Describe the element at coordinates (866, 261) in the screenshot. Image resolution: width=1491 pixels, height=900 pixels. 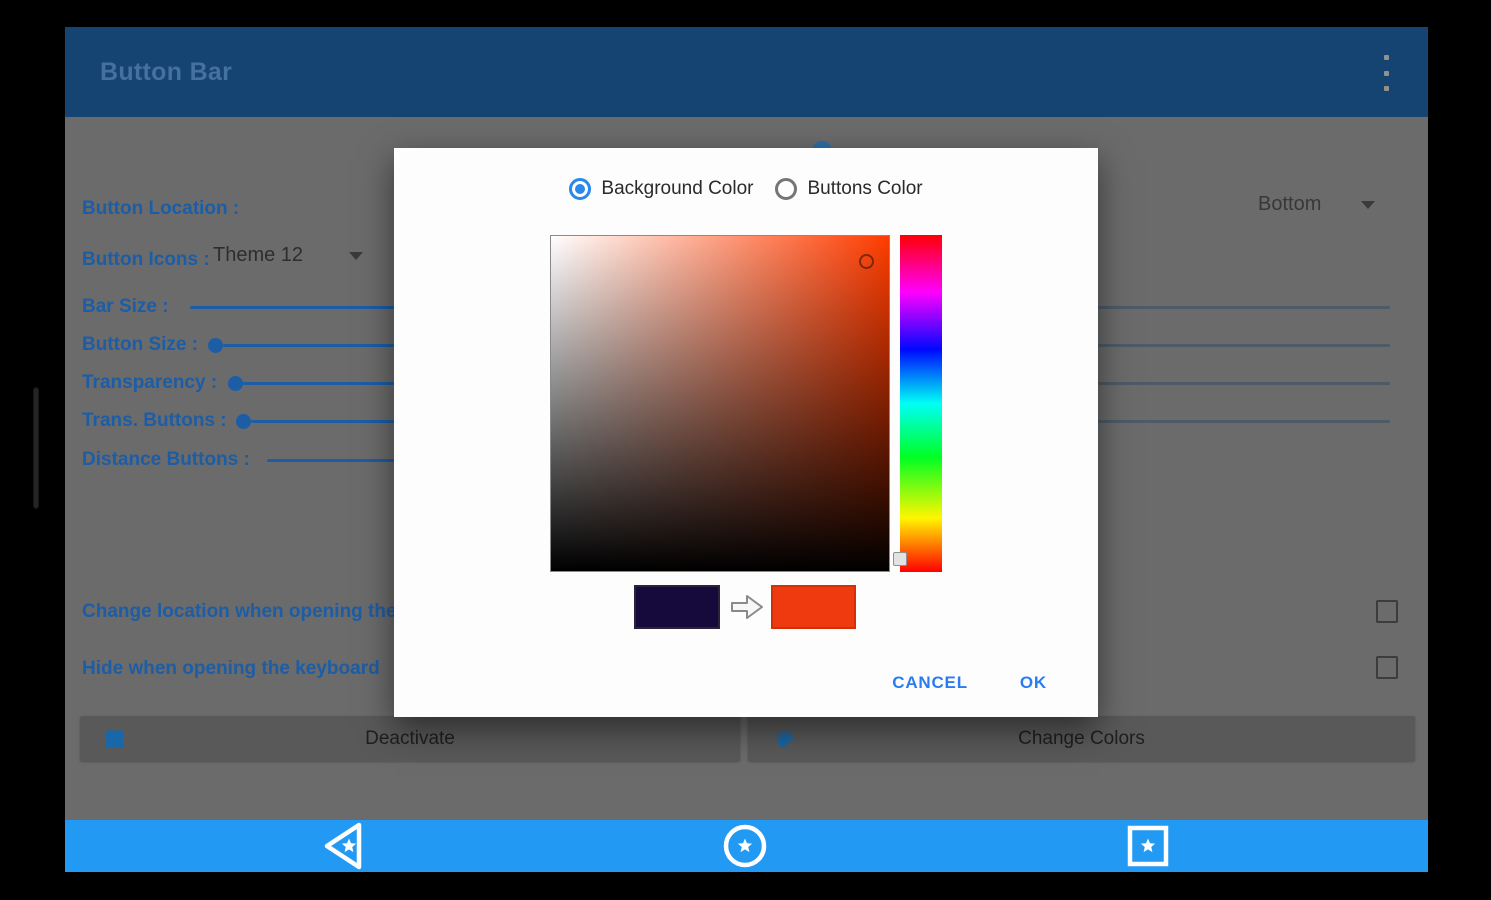
I see `color-cursor-icon` at that location.